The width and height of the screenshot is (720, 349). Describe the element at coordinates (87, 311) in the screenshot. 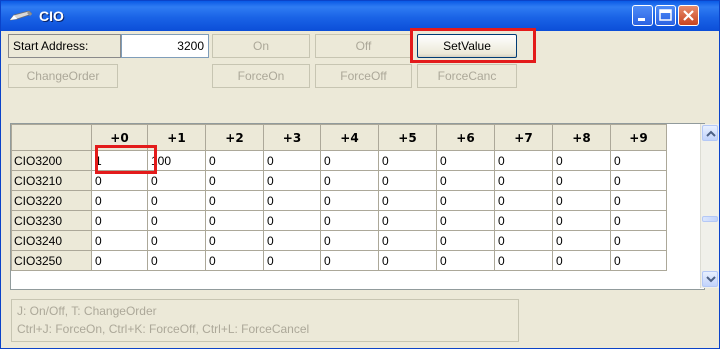

I see `shortcut-hint-line-1: J: On/Off, T: ChangeOrder` at that location.